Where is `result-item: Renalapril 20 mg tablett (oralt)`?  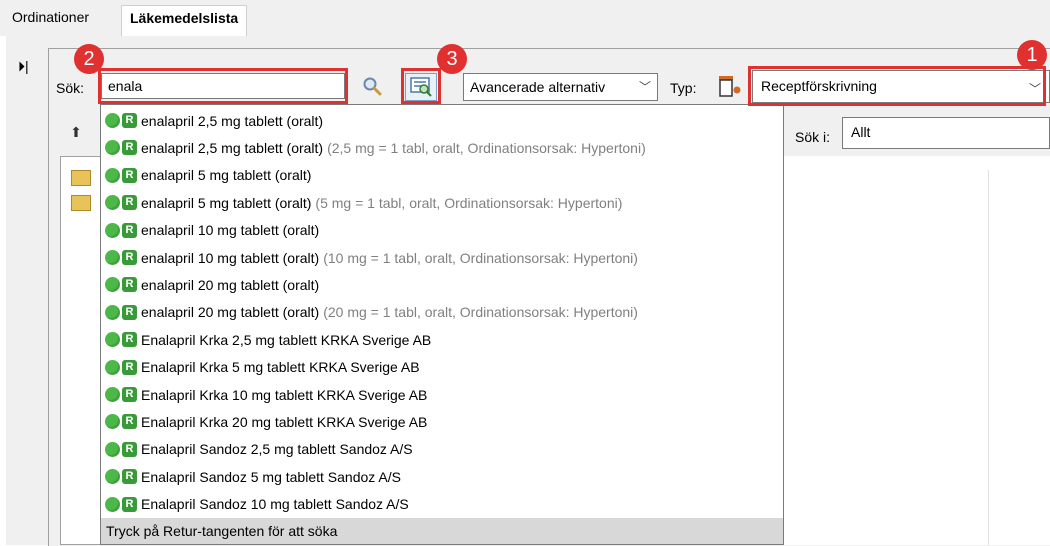 result-item: Renalapril 20 mg tablett (oralt) is located at coordinates (212, 284).